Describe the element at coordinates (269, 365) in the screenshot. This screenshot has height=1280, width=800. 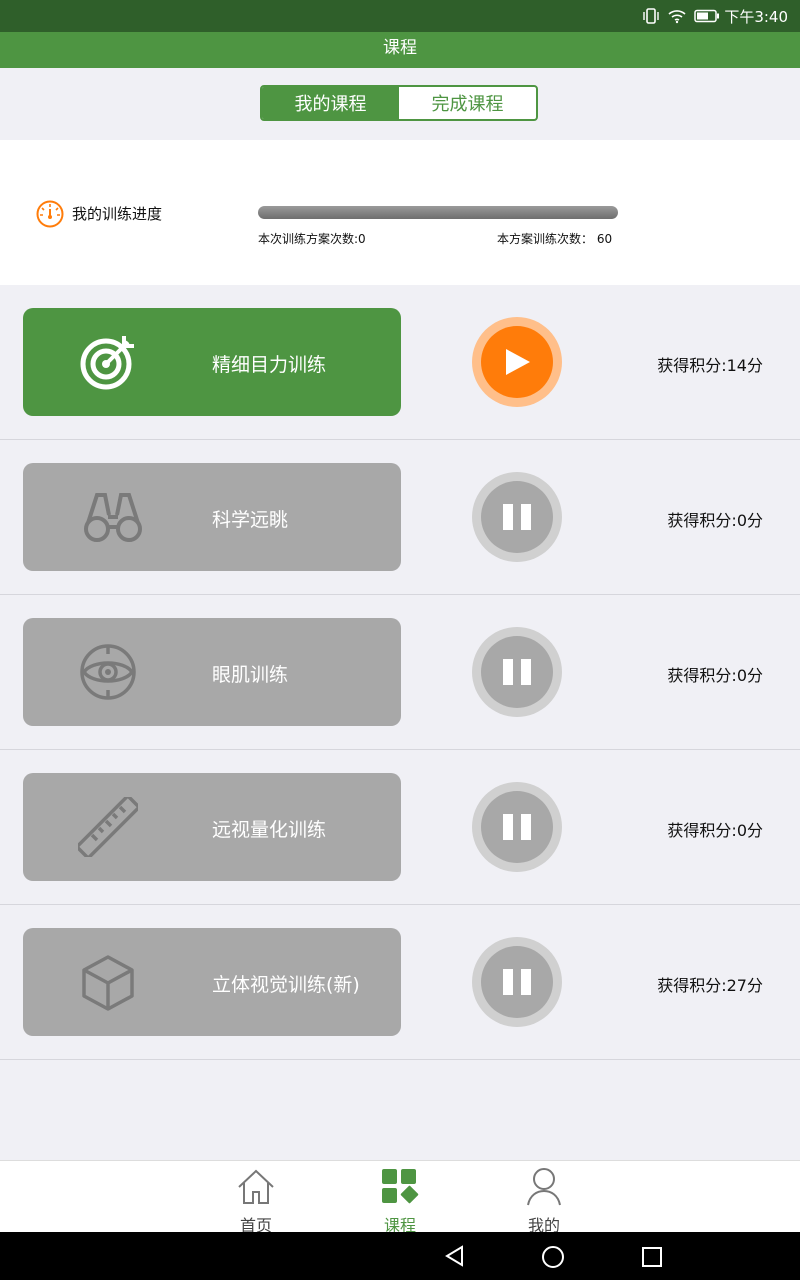
I see `course-name: 精细目力训练` at that location.